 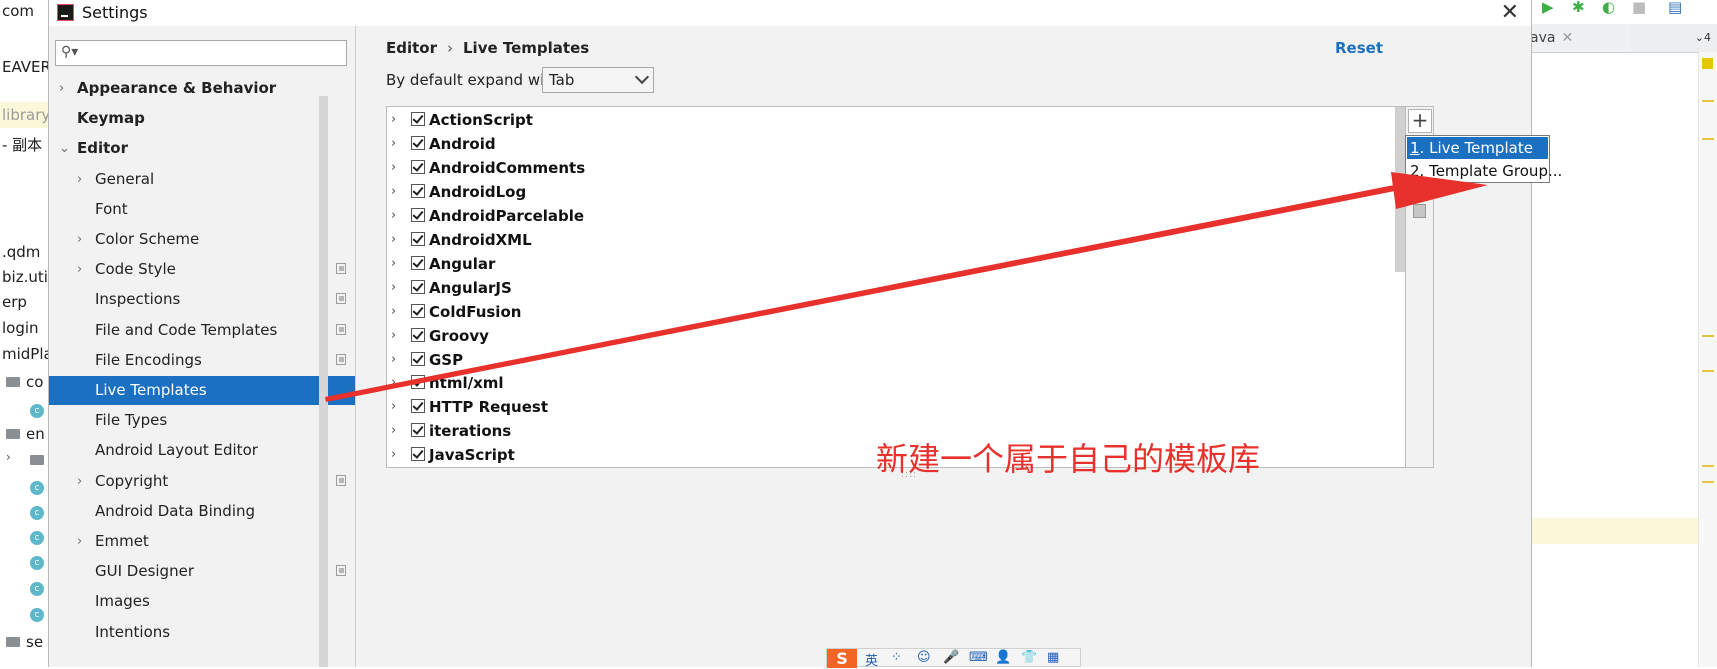 What do you see at coordinates (202, 148) in the screenshot?
I see `sidebar-item-editor: ⌄ Editor` at bounding box center [202, 148].